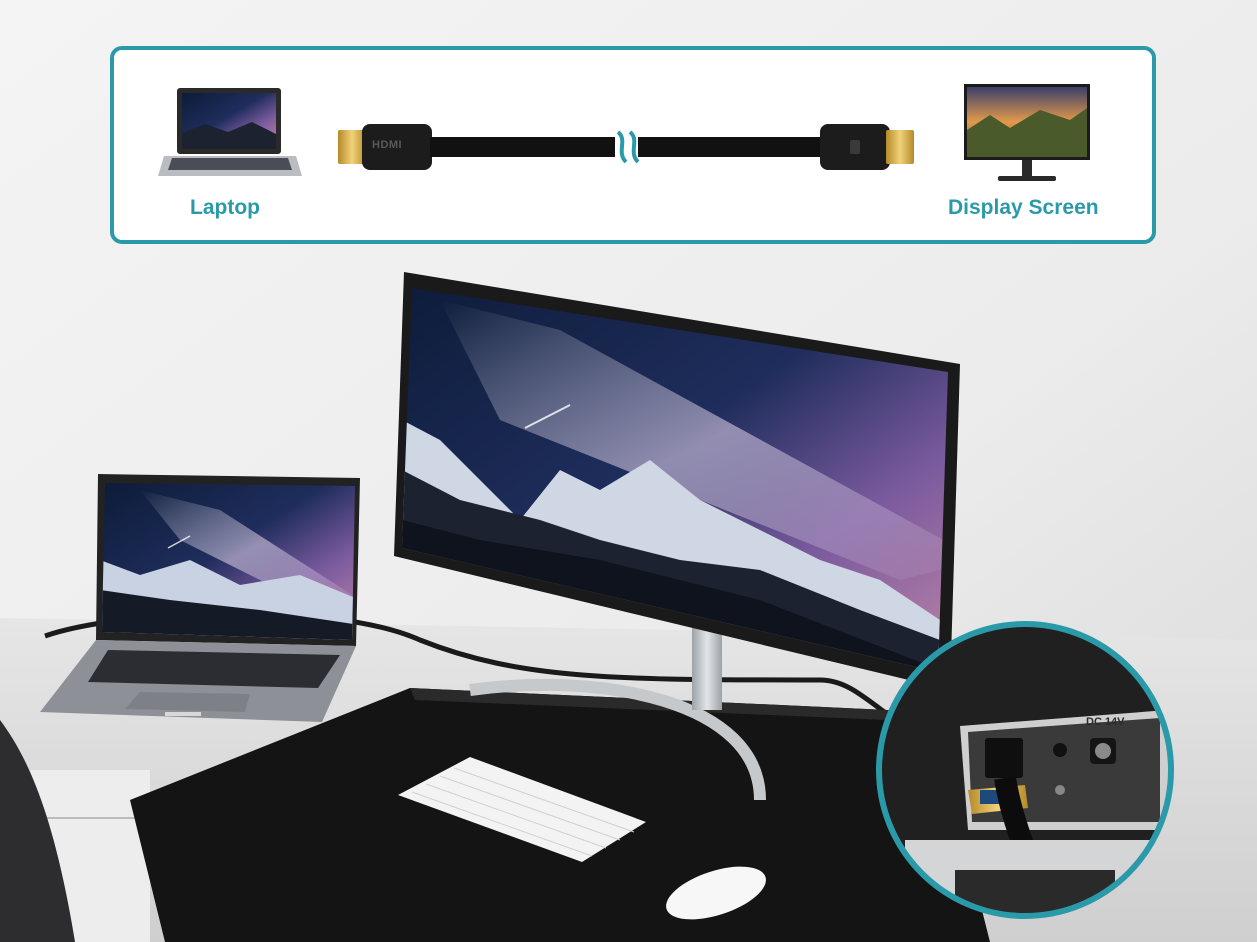 The height and width of the screenshot is (942, 1257). I want to click on laptop-keyboard, so click(214, 669).